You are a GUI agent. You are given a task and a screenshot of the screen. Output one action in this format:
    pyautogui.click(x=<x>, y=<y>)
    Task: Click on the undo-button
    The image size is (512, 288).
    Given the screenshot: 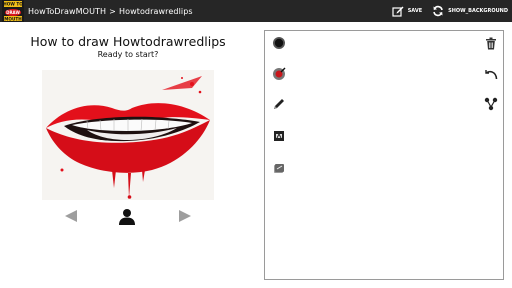 What is the action you would take?
    pyautogui.click(x=491, y=75)
    